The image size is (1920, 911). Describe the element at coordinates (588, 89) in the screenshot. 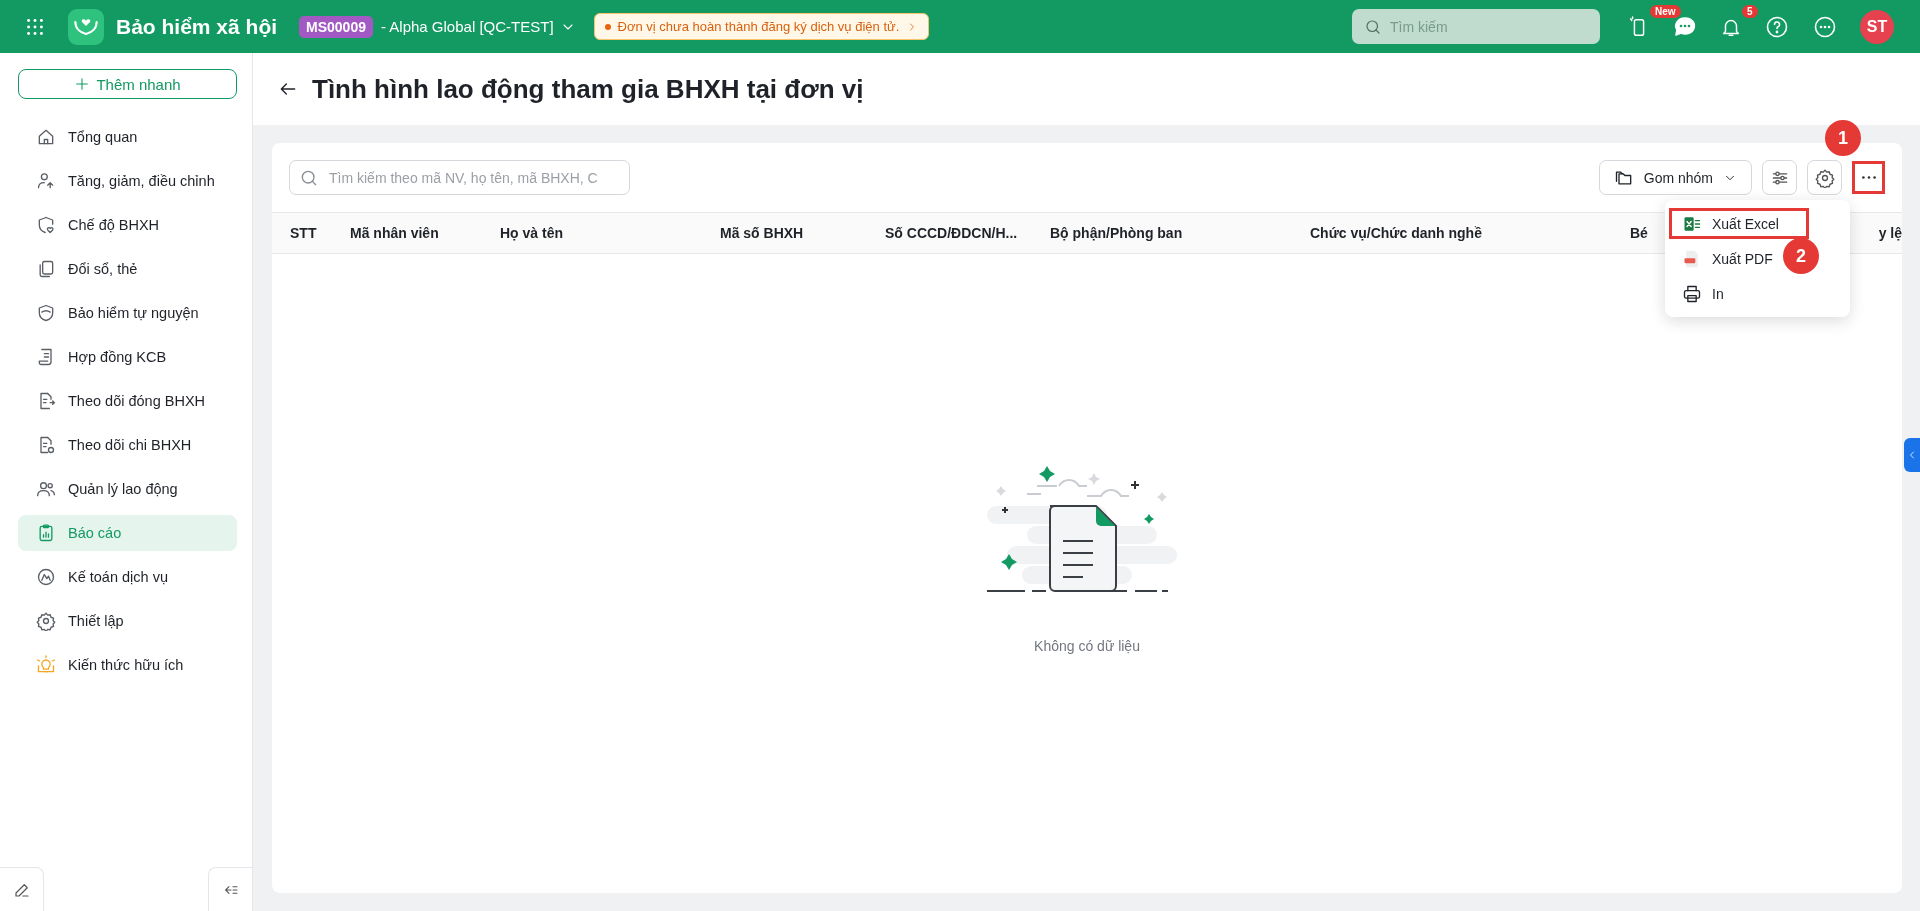

I see `page-title: Tình hình lao động tham gia BHXH tại đơn vị` at that location.